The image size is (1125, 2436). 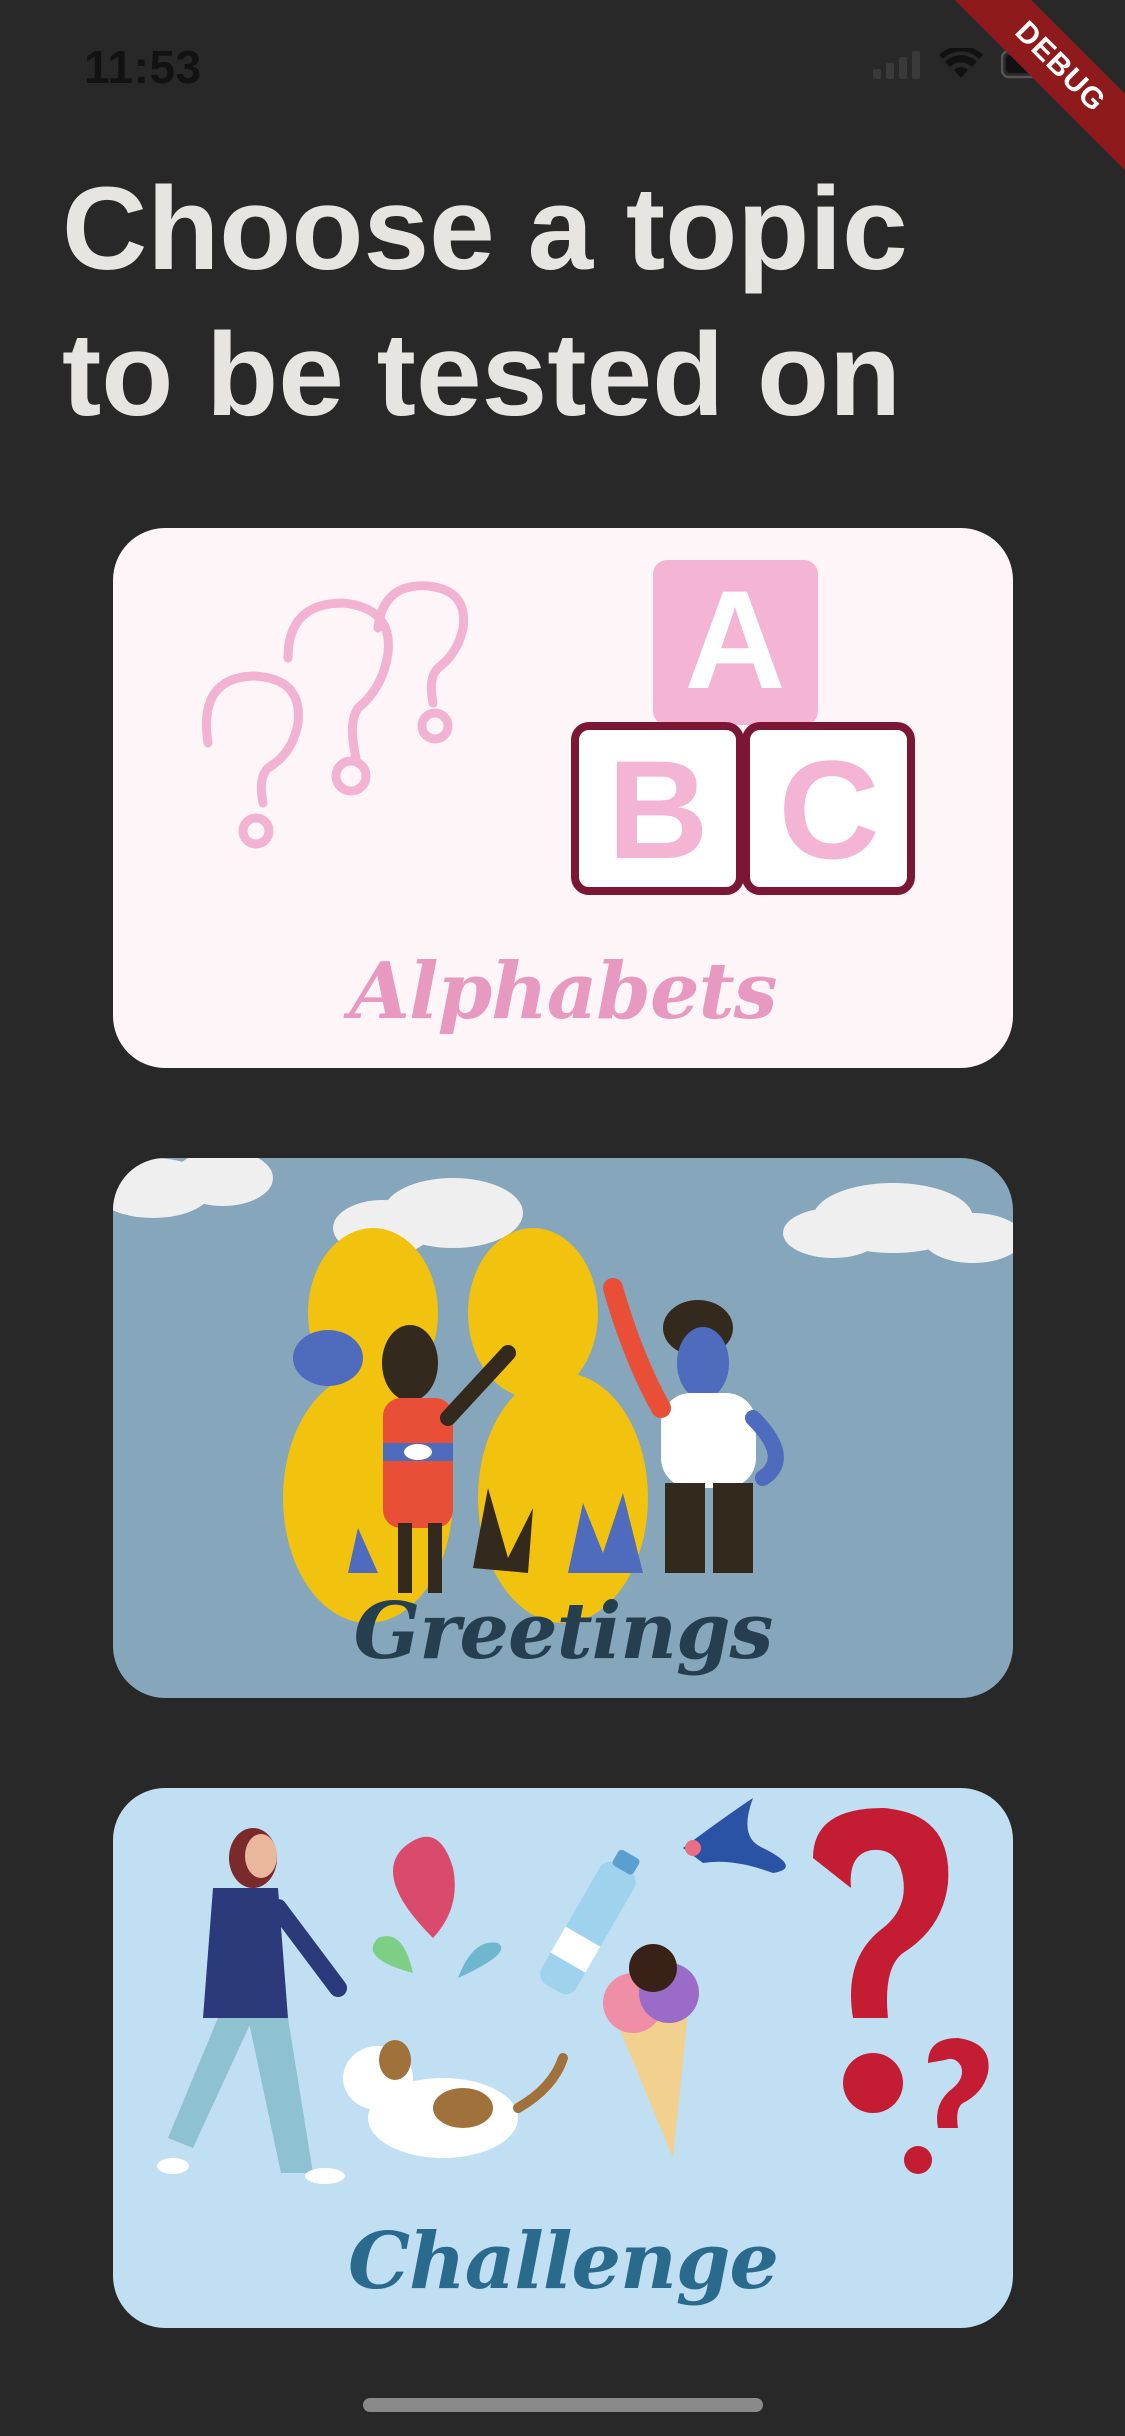 What do you see at coordinates (485, 229) in the screenshot?
I see `page-title-line-1: Choose a topic` at bounding box center [485, 229].